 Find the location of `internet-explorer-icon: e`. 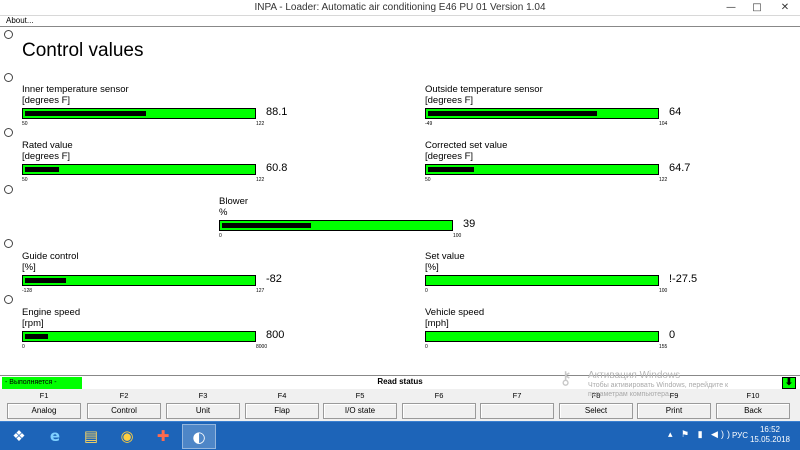

internet-explorer-icon: e is located at coordinates (55, 436).